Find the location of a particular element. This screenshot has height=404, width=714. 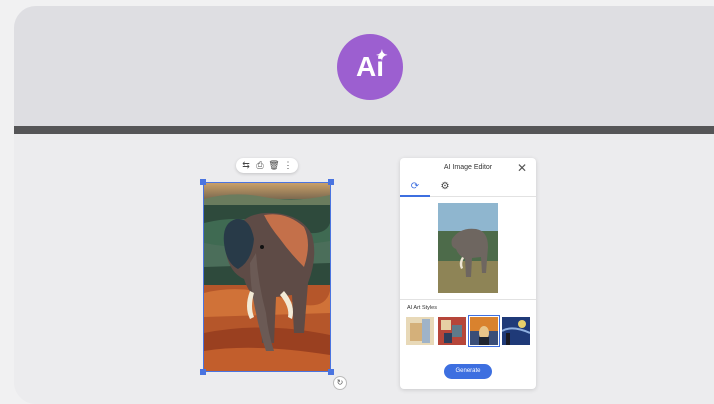

delete-icon: 🗑 is located at coordinates (274, 165).